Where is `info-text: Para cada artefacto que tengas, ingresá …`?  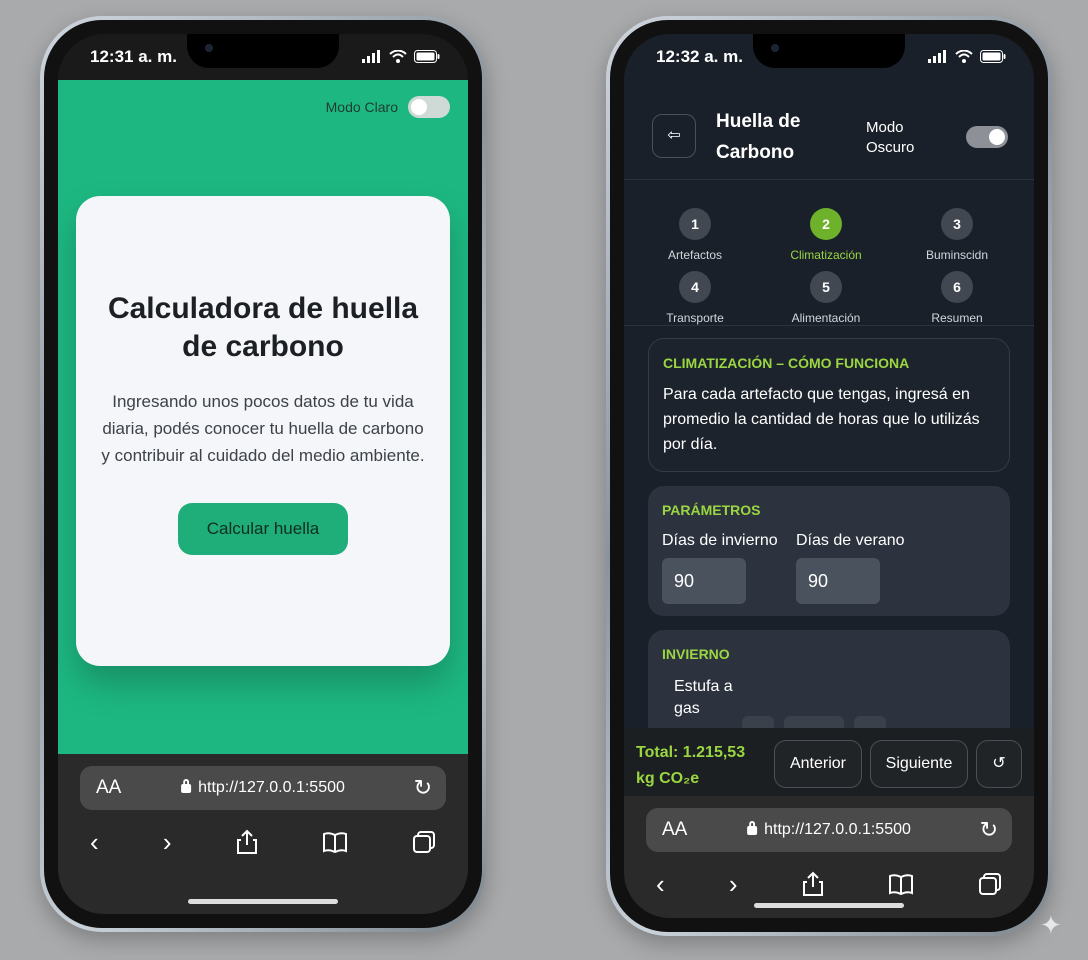 info-text: Para cada artefacto que tengas, ingresá … is located at coordinates (821, 419).